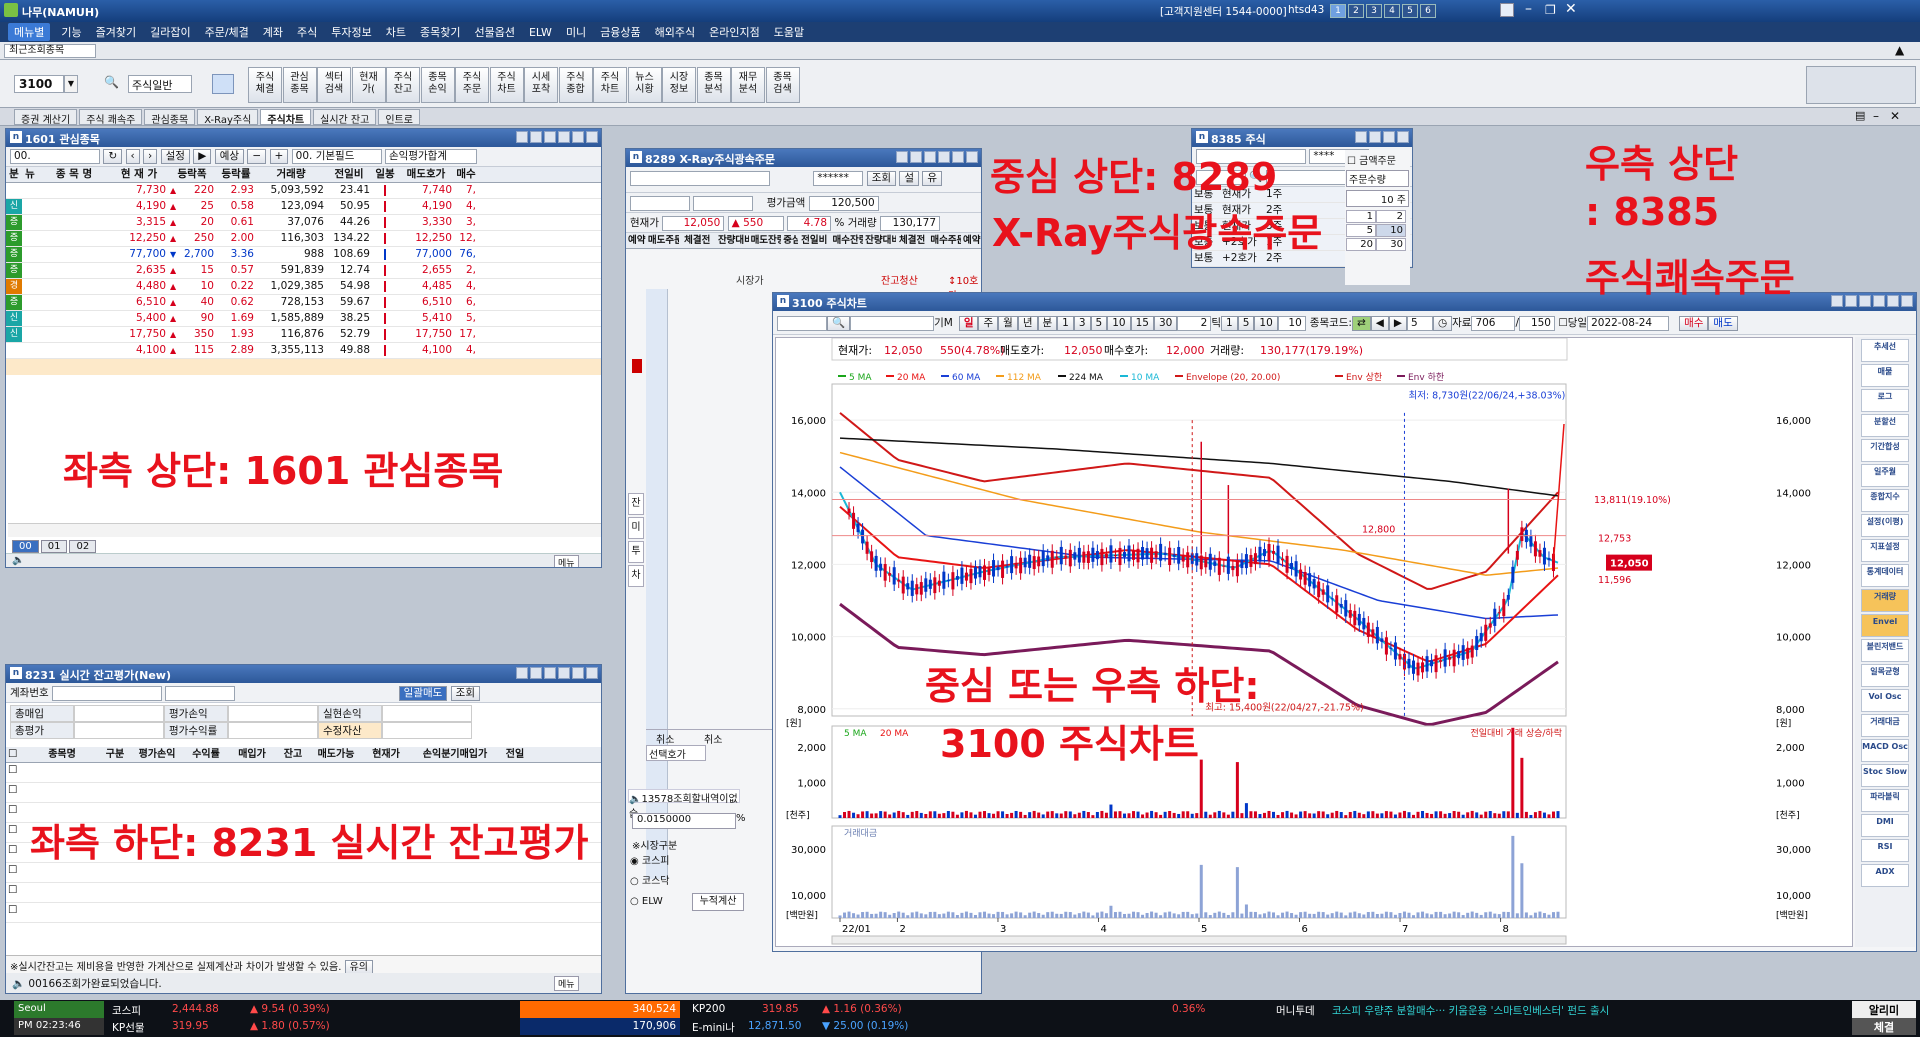 The height and width of the screenshot is (1037, 1920). I want to click on qty-preset: 10, so click(1391, 230).